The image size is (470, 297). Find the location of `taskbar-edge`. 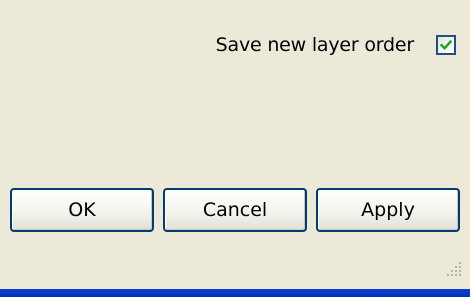

taskbar-edge is located at coordinates (235, 293).